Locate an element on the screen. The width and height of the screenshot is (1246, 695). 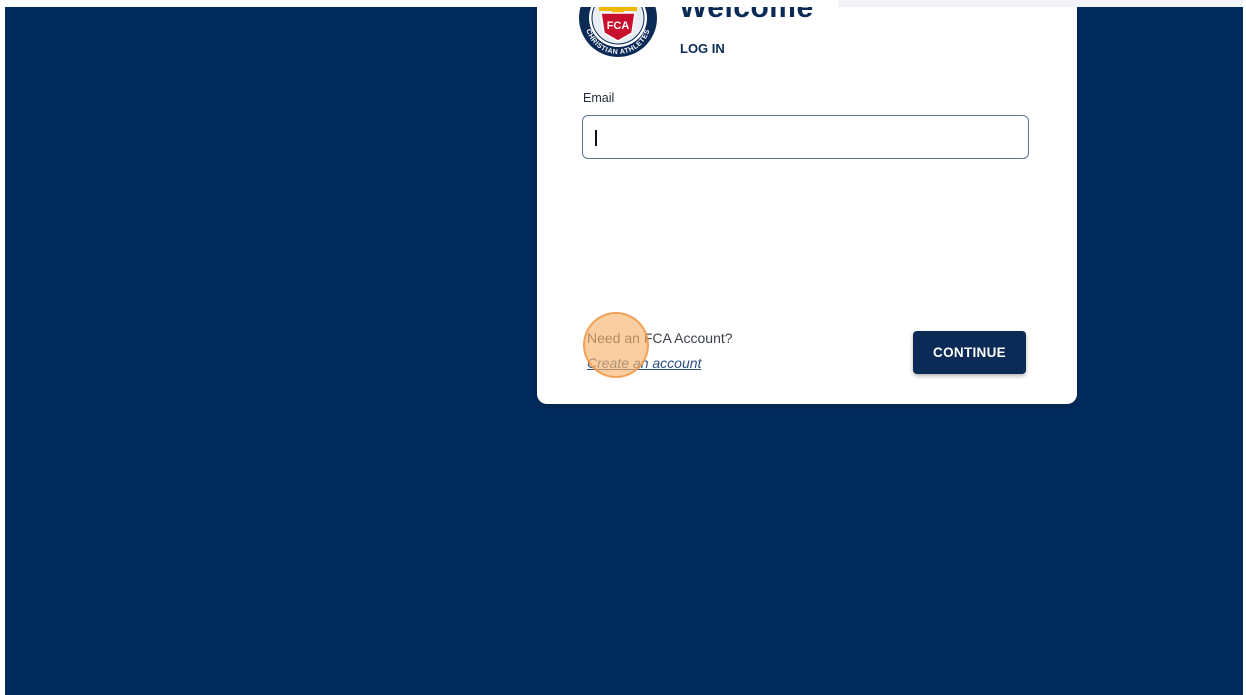
text-caret is located at coordinates (596, 138).